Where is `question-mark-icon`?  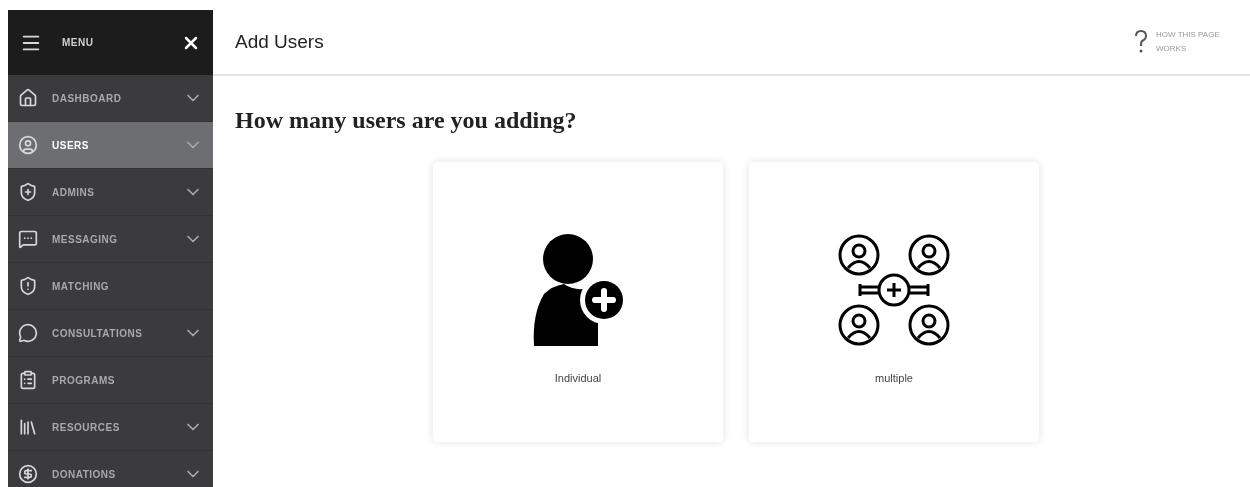 question-mark-icon is located at coordinates (1141, 42).